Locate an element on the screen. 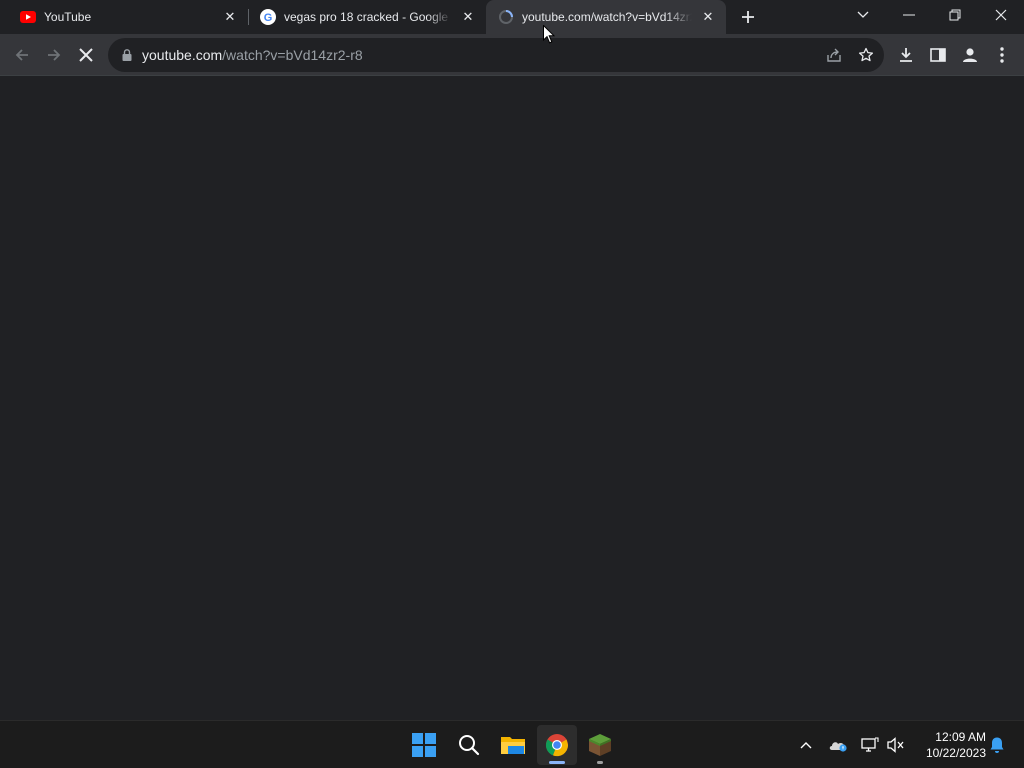 The width and height of the screenshot is (1024, 768). menu-button is located at coordinates (1002, 55).